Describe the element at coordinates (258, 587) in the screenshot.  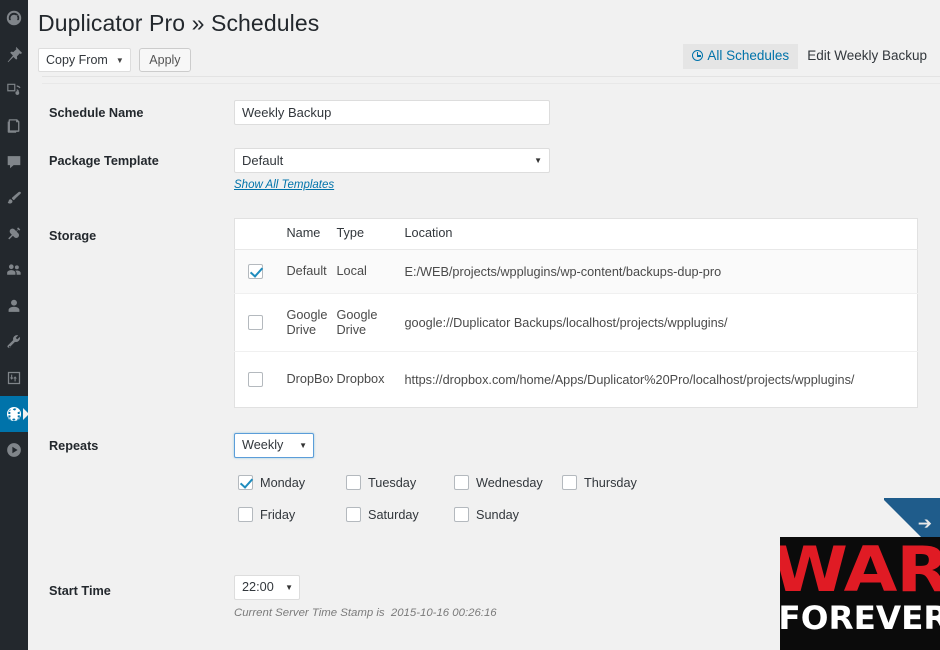
I see `start-time-value: 22:00` at that location.